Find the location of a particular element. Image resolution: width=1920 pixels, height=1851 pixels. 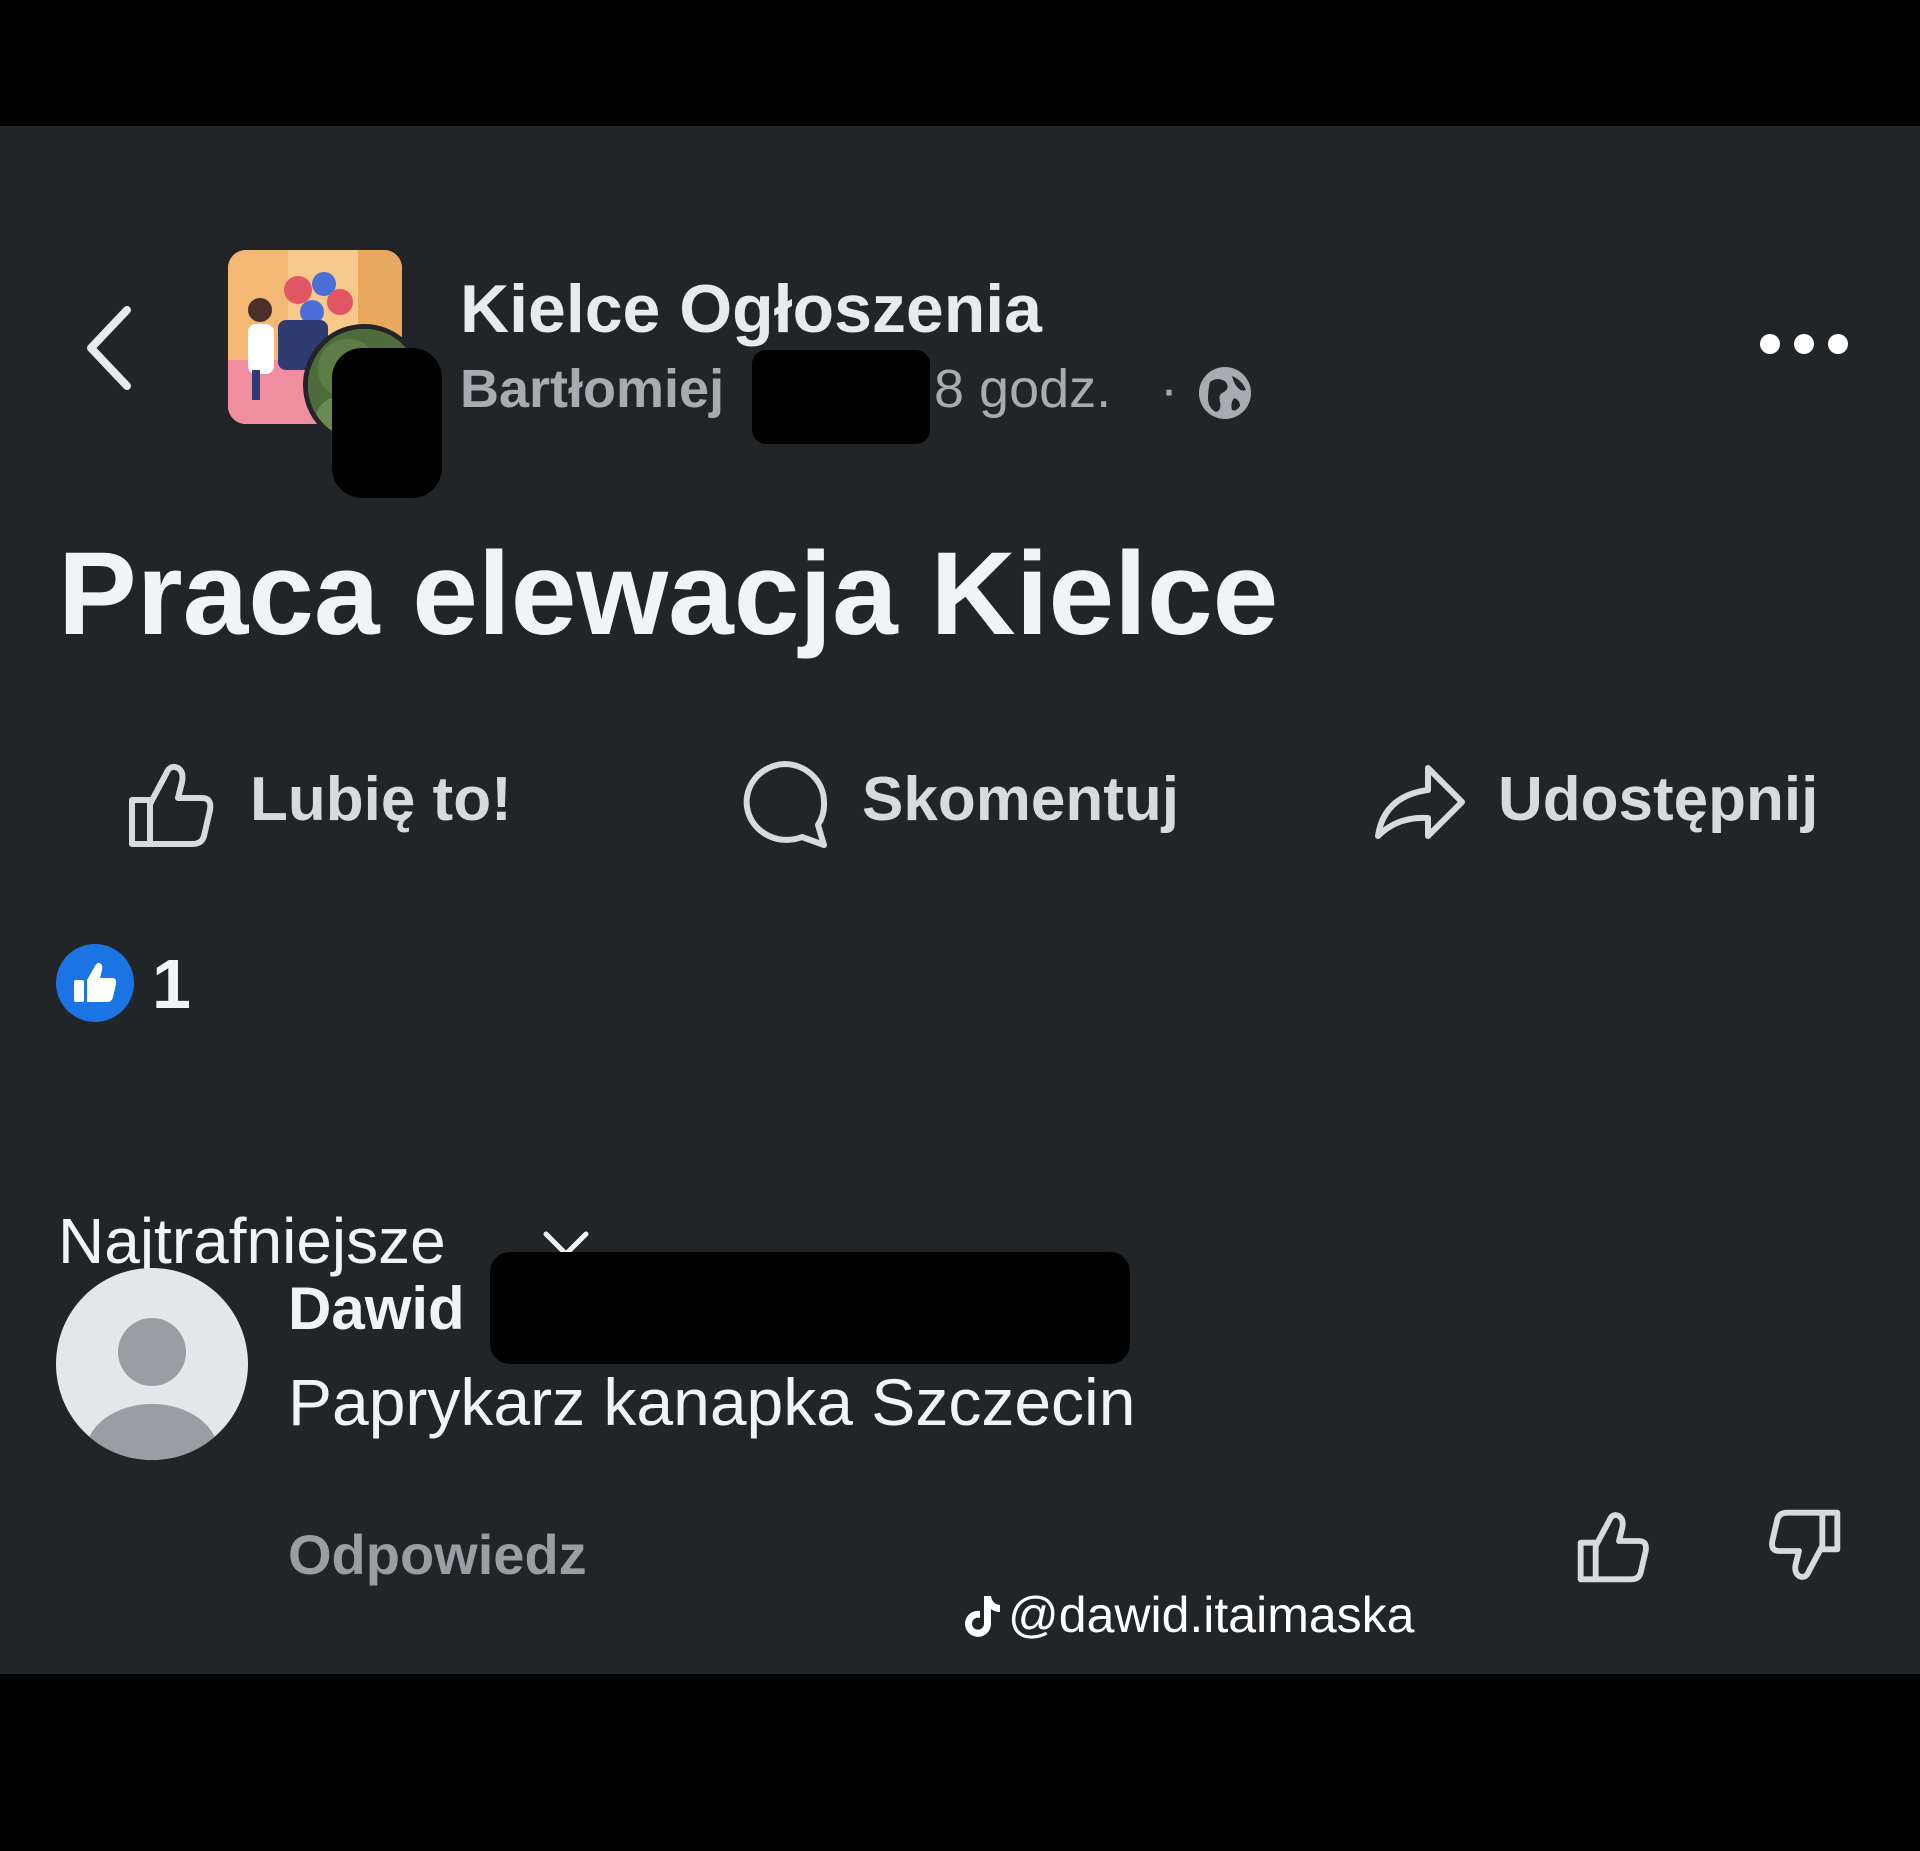

comment-text: Paprykarz kanapka Szczecin is located at coordinates (712, 1402).